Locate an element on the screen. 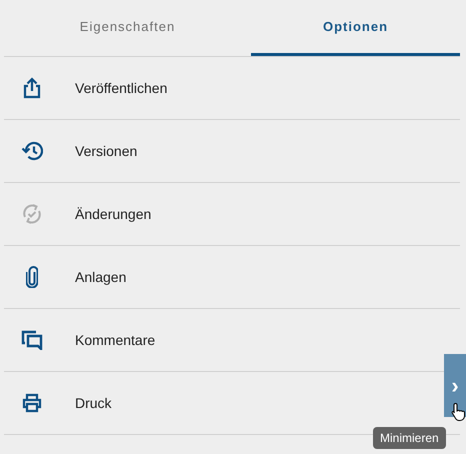 Image resolution: width=466 pixels, height=454 pixels. menu-item: Anlagen is located at coordinates (232, 277).